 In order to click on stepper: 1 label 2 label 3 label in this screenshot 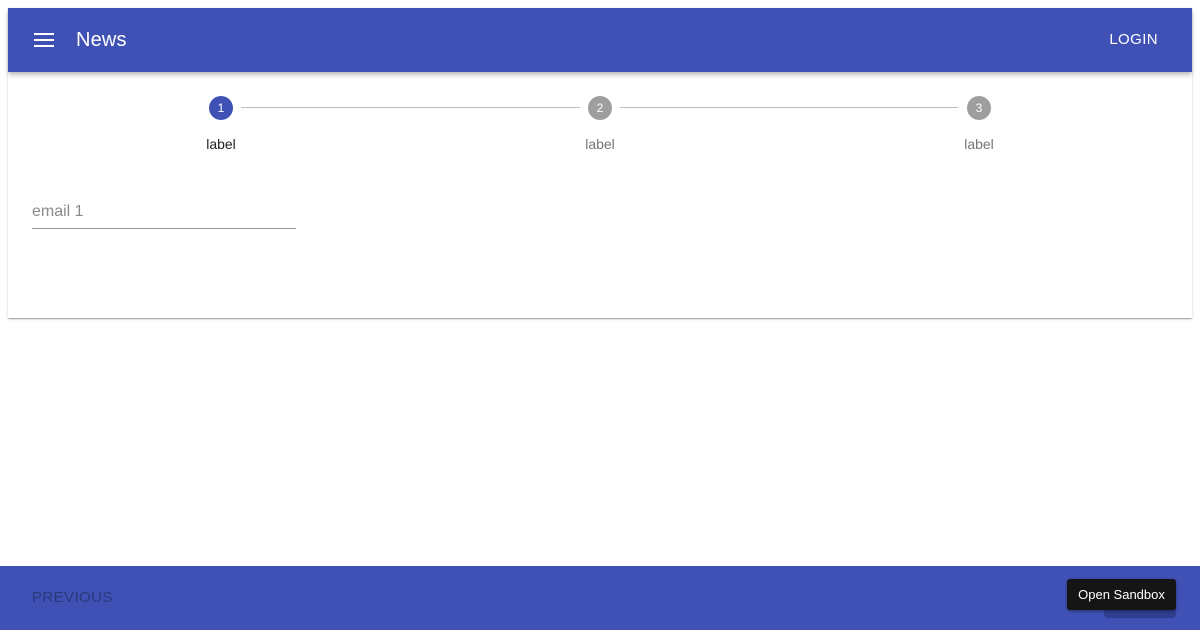, I will do `click(600, 117)`.